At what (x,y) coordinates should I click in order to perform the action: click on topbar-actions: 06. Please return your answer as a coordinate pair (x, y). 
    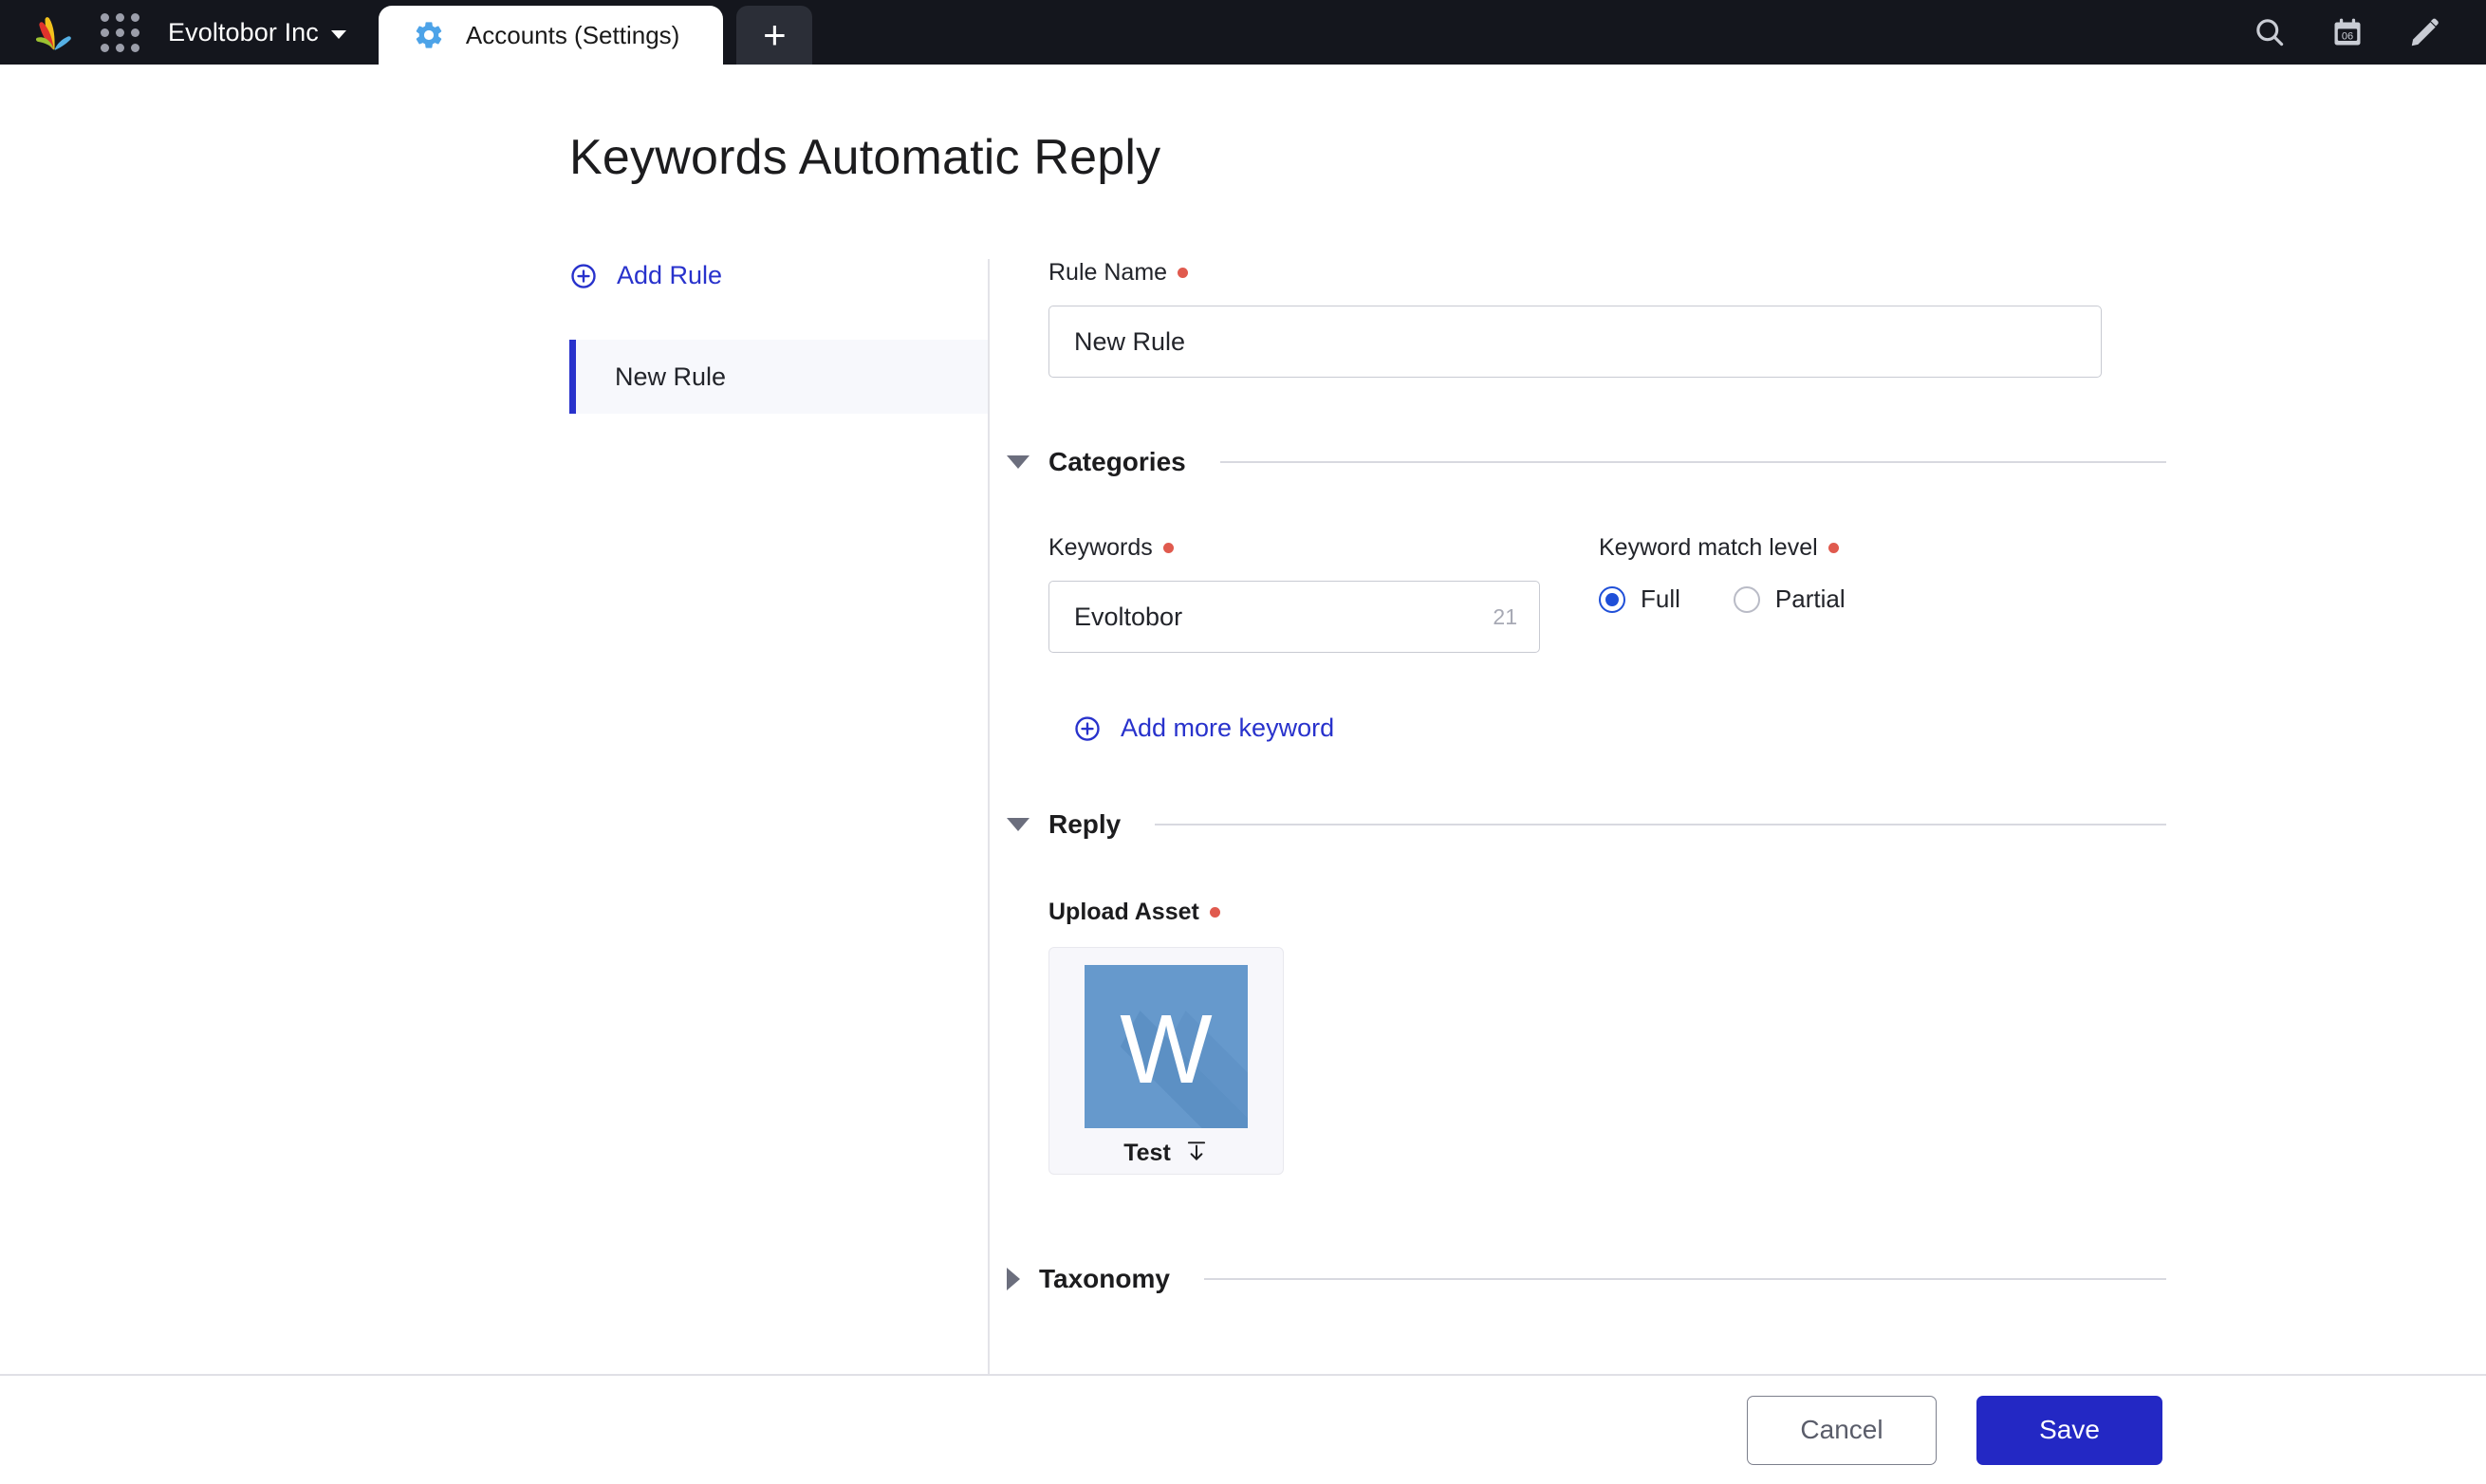
    Looking at the image, I should click on (2369, 32).